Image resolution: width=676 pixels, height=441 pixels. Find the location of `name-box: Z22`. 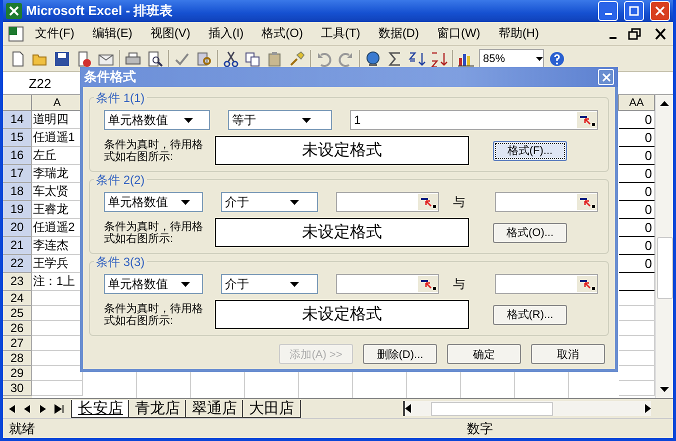

name-box: Z22 is located at coordinates (40, 83).